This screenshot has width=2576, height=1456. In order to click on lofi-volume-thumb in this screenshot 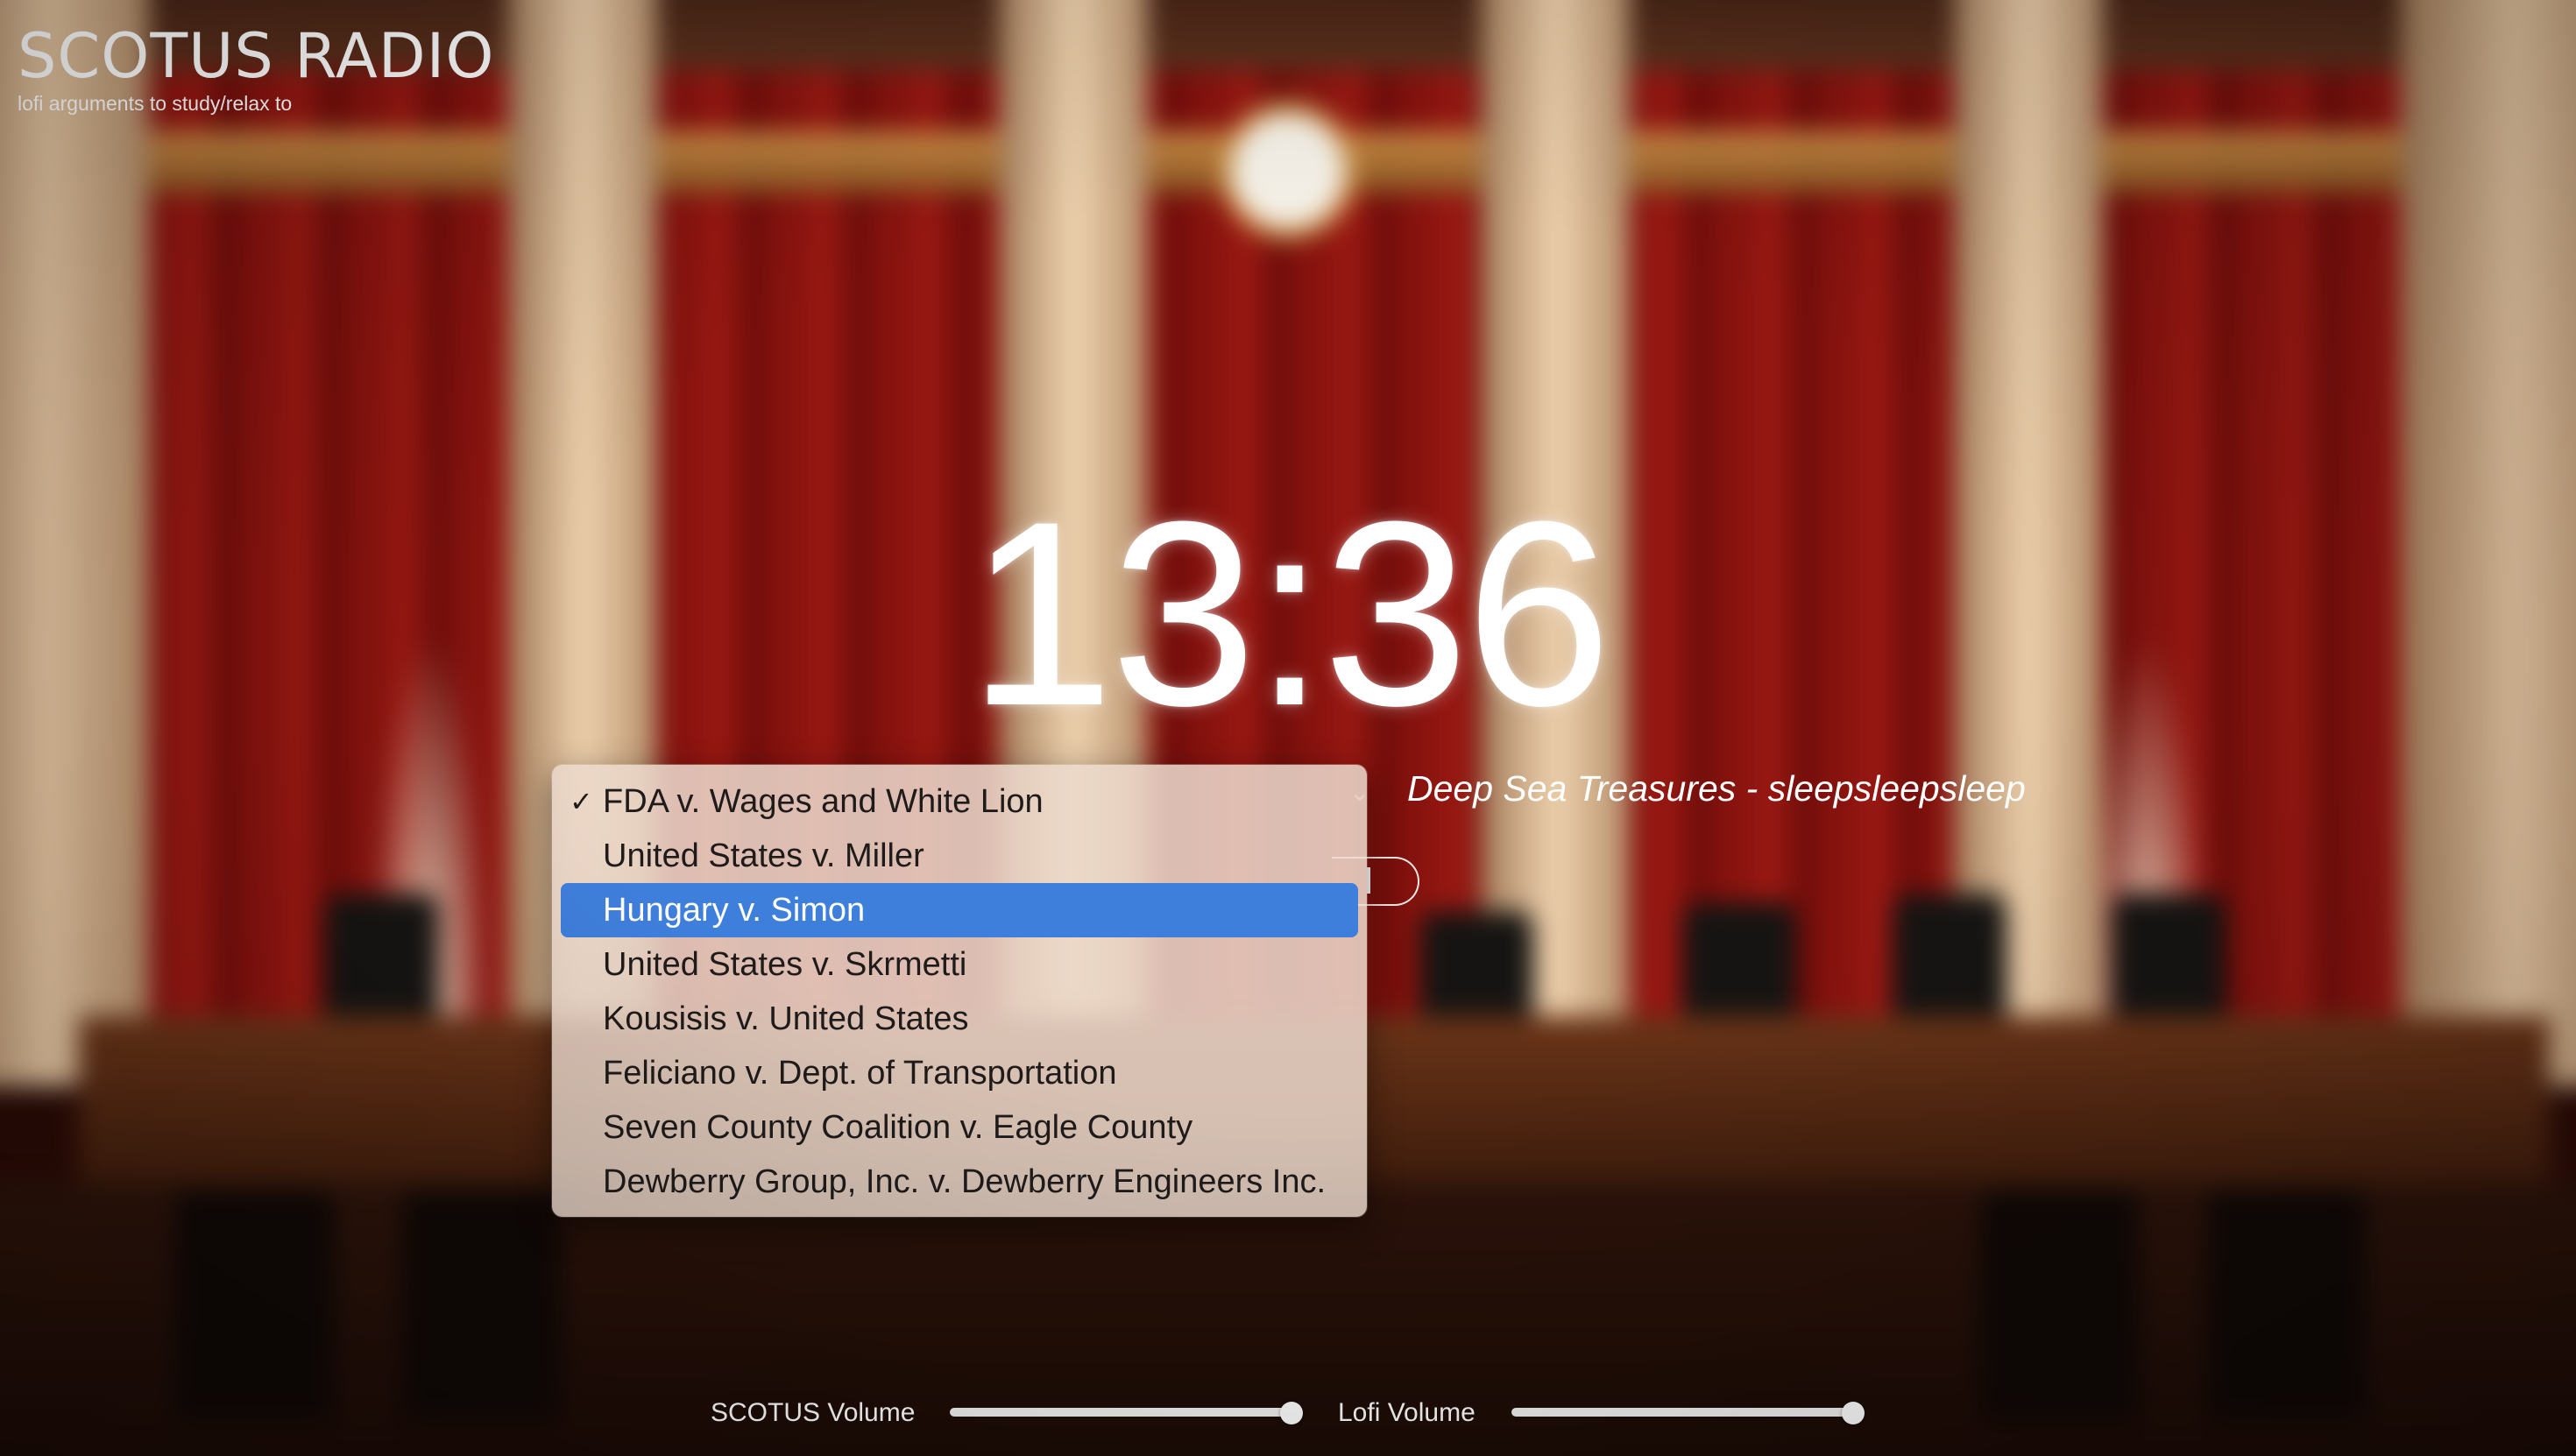, I will do `click(1853, 1413)`.